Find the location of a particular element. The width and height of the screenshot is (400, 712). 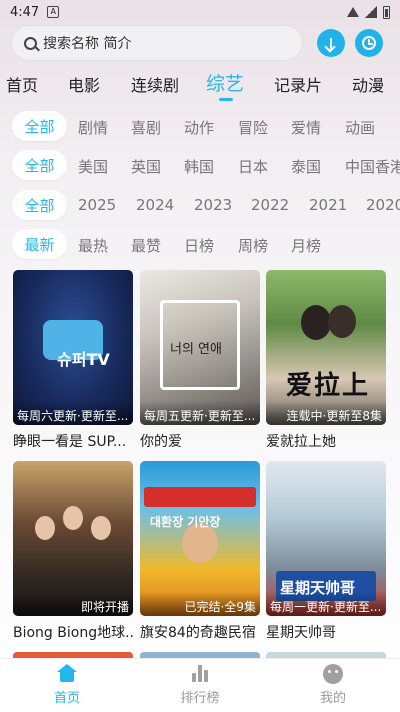

year-filter-2022: 2022 is located at coordinates (270, 205).